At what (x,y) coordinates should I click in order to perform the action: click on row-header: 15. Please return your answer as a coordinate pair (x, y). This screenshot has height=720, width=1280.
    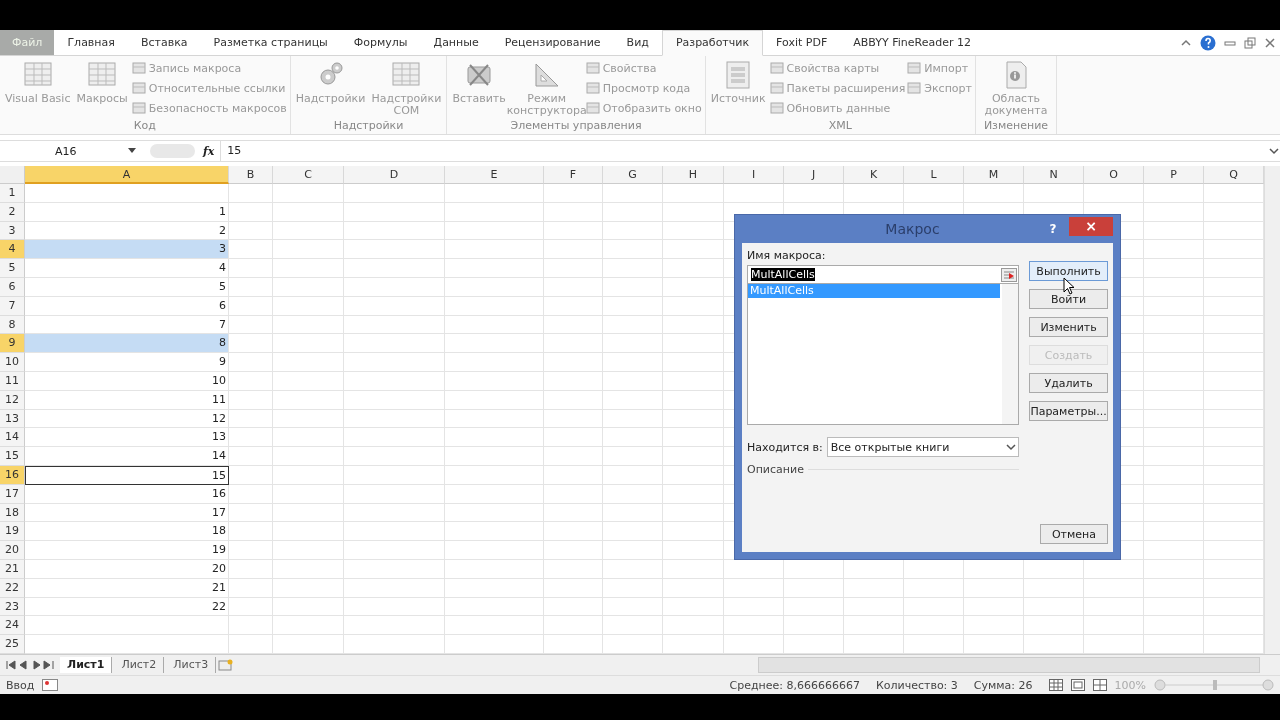
    Looking at the image, I should click on (12, 456).